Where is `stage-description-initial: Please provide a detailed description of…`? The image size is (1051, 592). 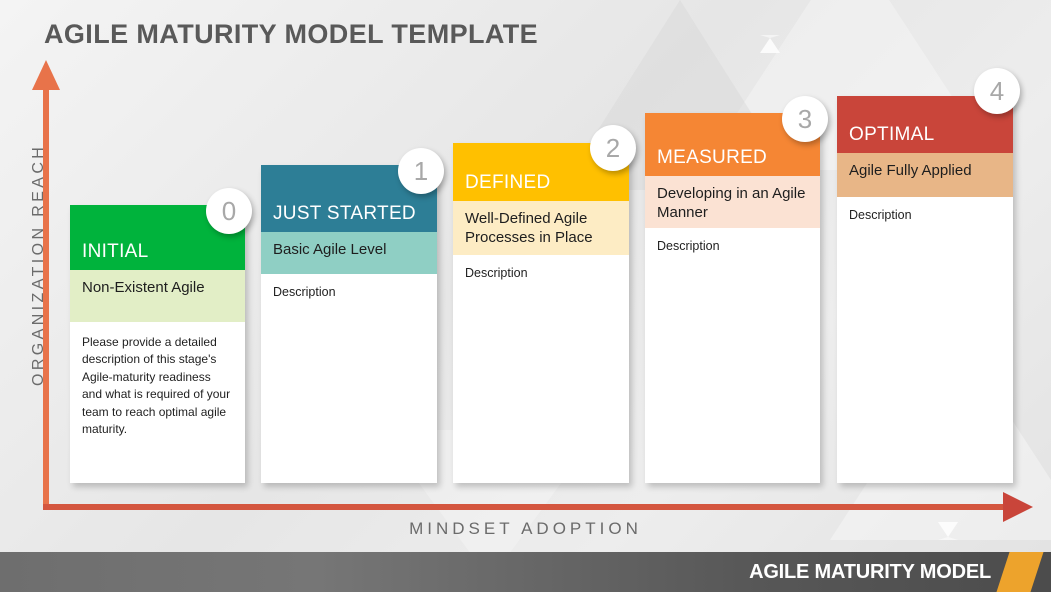 stage-description-initial: Please provide a detailed description of… is located at coordinates (157, 402).